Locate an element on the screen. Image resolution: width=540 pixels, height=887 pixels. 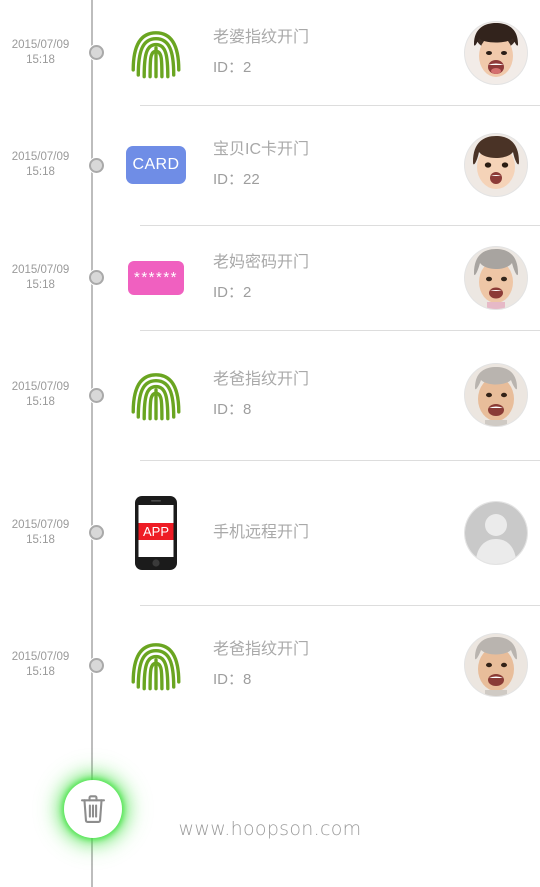
entry-text: 宝贝IC卡开门 ID：22 is located at coordinates (328, 165).